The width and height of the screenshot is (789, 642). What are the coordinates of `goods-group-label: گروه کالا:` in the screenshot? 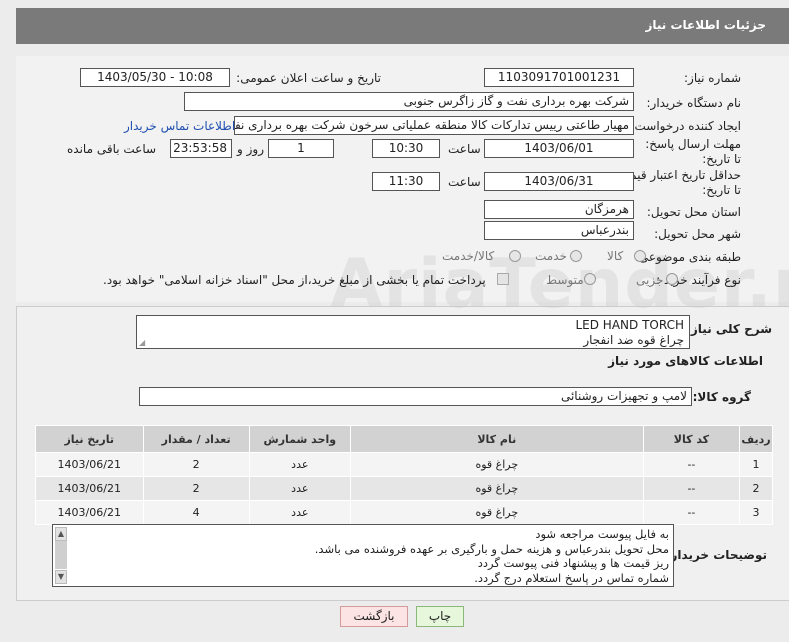 It's located at (721, 397).